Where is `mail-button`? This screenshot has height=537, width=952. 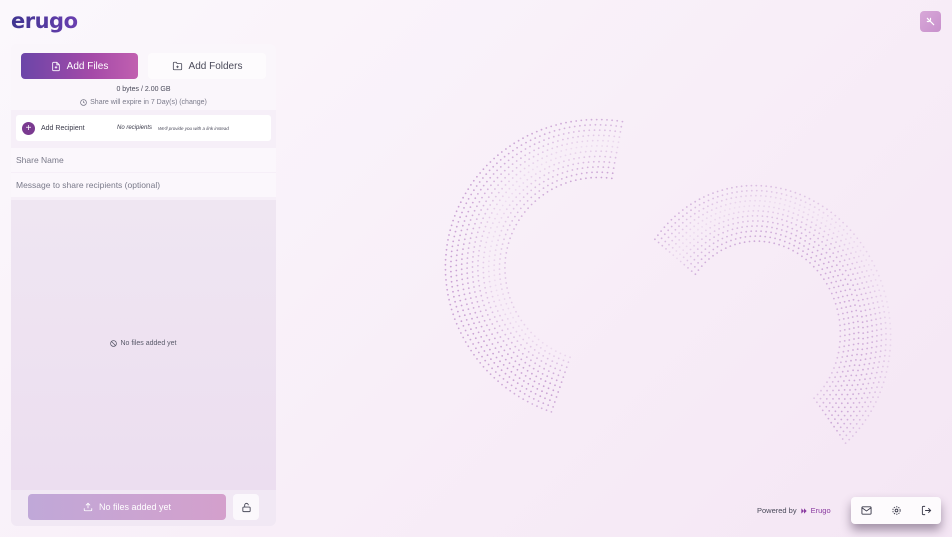
mail-button is located at coordinates (866, 511).